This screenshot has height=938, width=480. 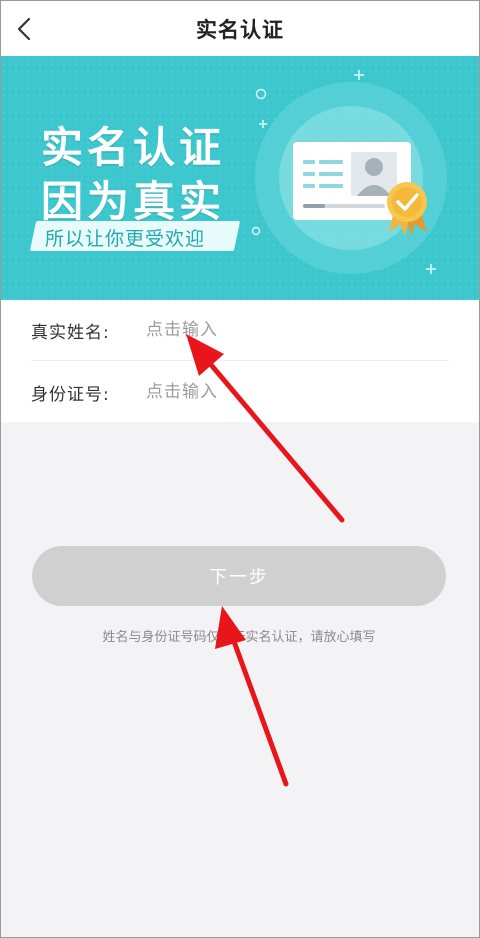 I want to click on real-name-label: 真实姓名:, so click(x=70, y=332).